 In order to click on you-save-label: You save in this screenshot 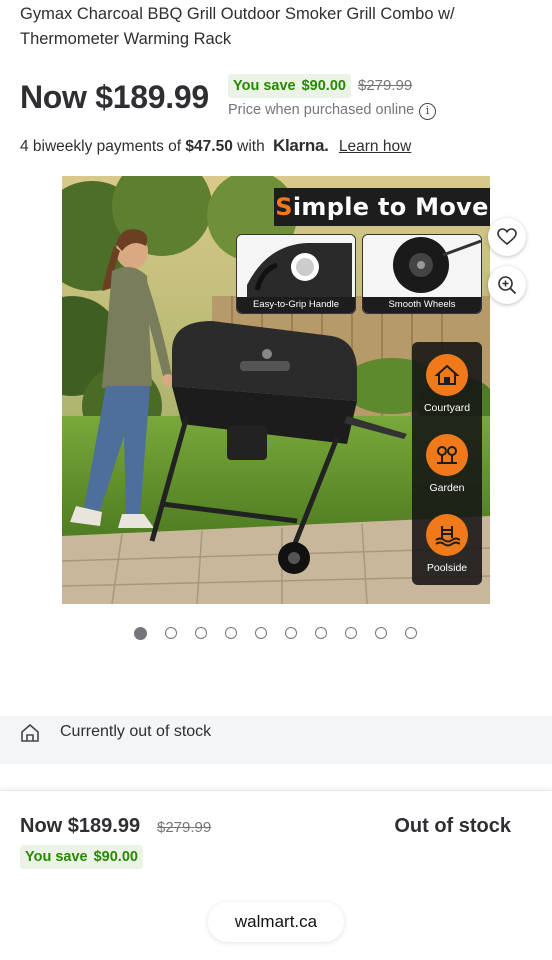, I will do `click(264, 86)`.